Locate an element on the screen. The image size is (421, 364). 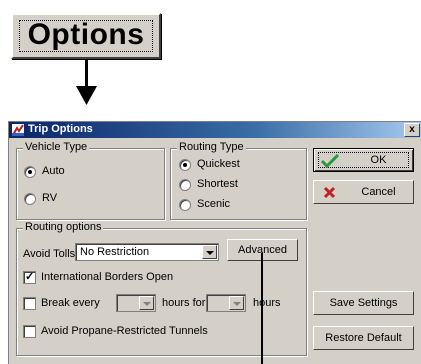
avoid-propane-label: Avoid Propane-Restricted Tunnels is located at coordinates (124, 331).